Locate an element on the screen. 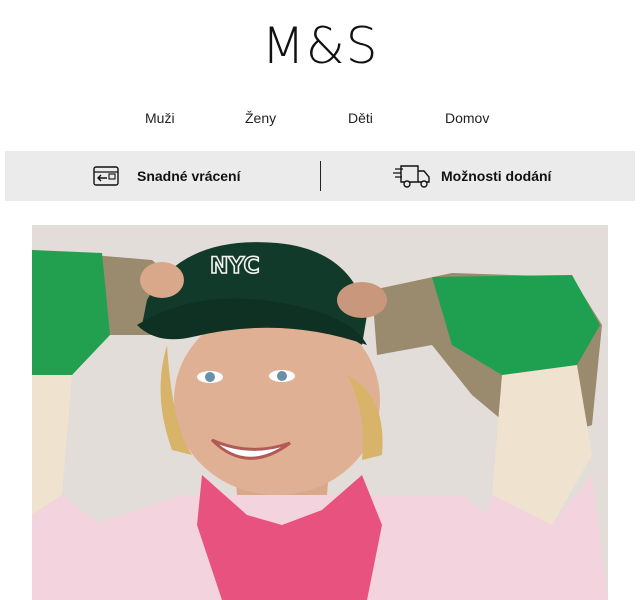 The height and width of the screenshot is (600, 640). brand-logo: M&S is located at coordinates (320, 46).